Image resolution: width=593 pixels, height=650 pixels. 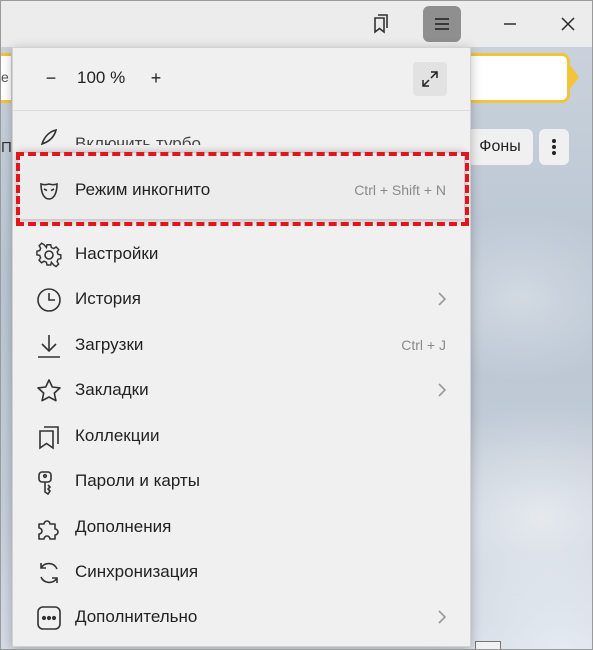 I want to click on minimize-icon, so click(x=510, y=24).